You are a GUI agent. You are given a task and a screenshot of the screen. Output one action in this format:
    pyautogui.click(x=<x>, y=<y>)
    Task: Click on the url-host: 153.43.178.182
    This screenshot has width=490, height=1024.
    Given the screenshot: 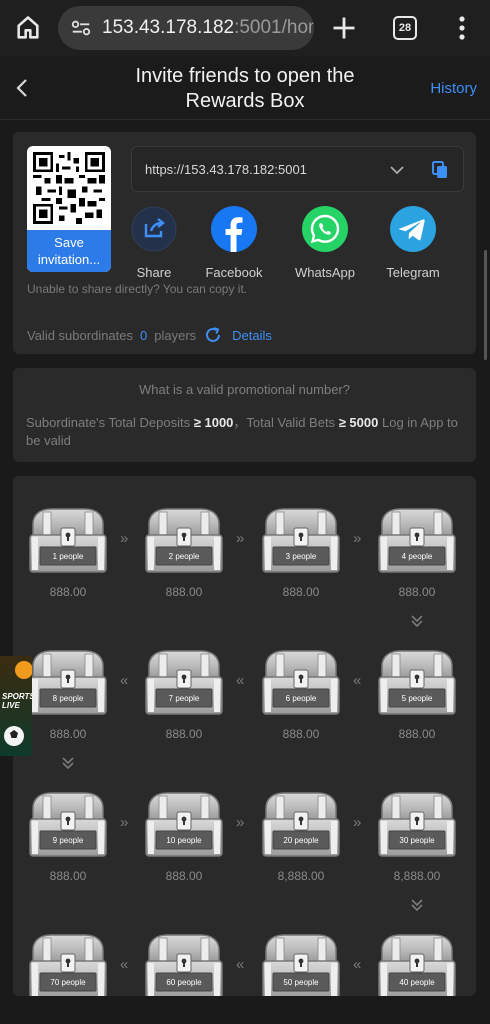 What is the action you would take?
    pyautogui.click(x=168, y=27)
    